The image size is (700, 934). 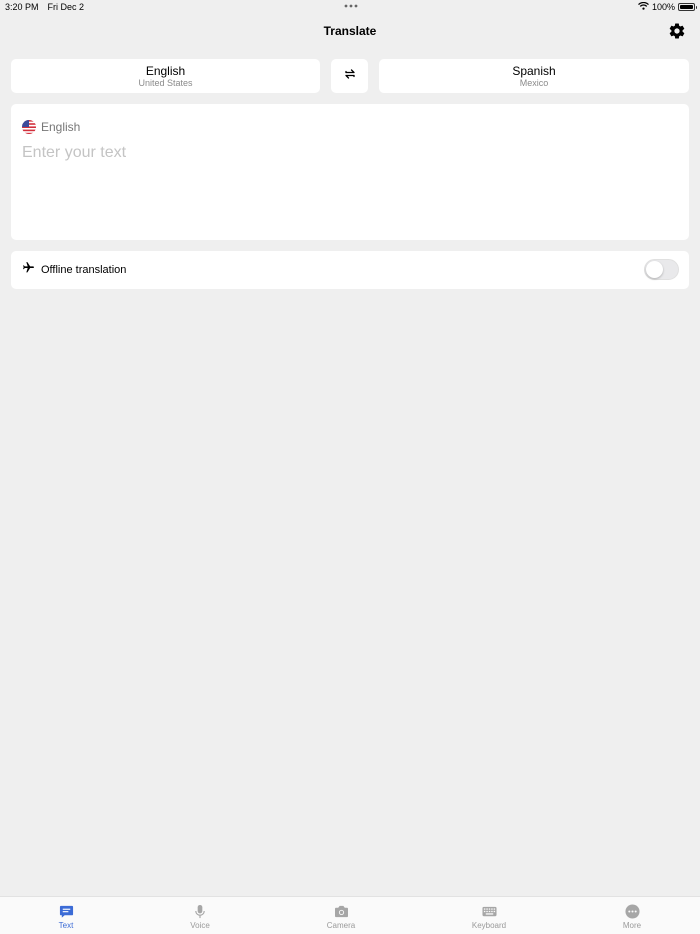 I want to click on us-flag-icon, so click(x=29, y=127).